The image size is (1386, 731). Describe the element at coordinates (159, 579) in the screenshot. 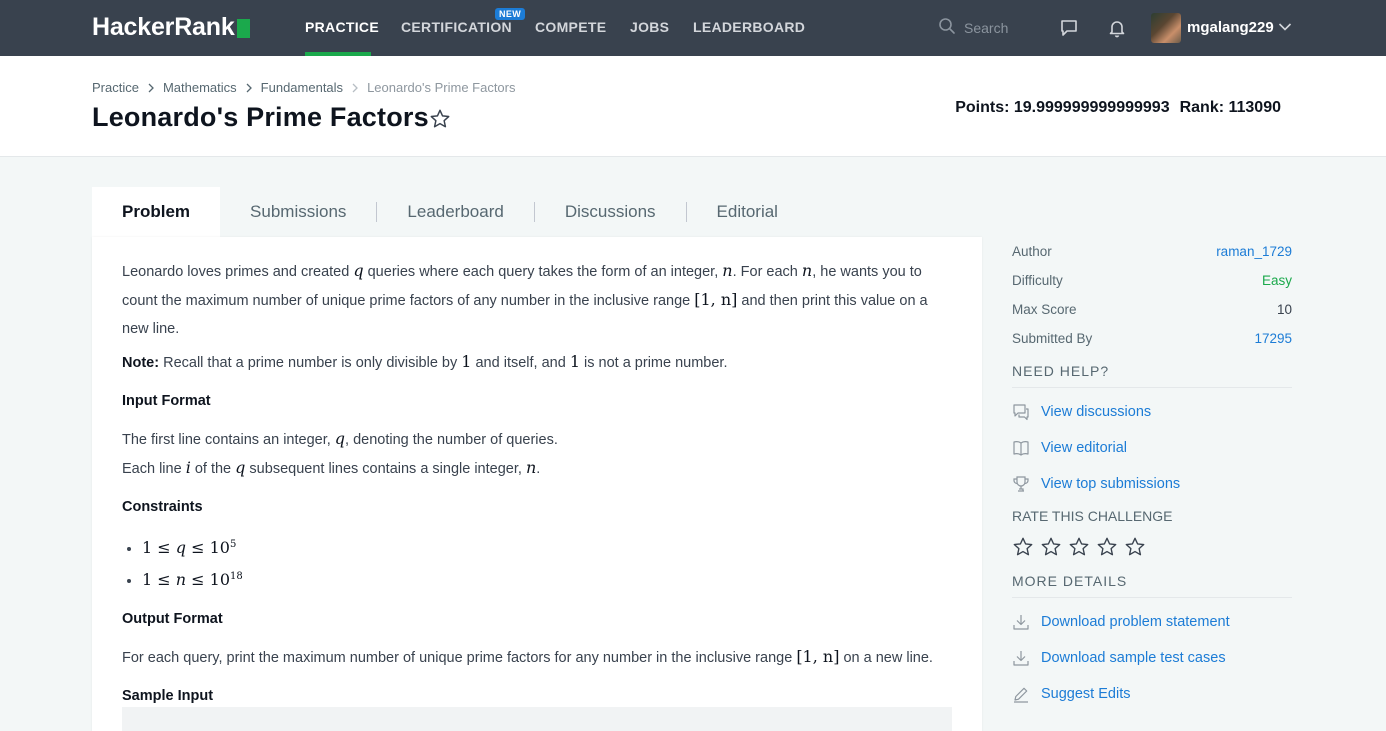

I see `text: 1 ≤` at that location.